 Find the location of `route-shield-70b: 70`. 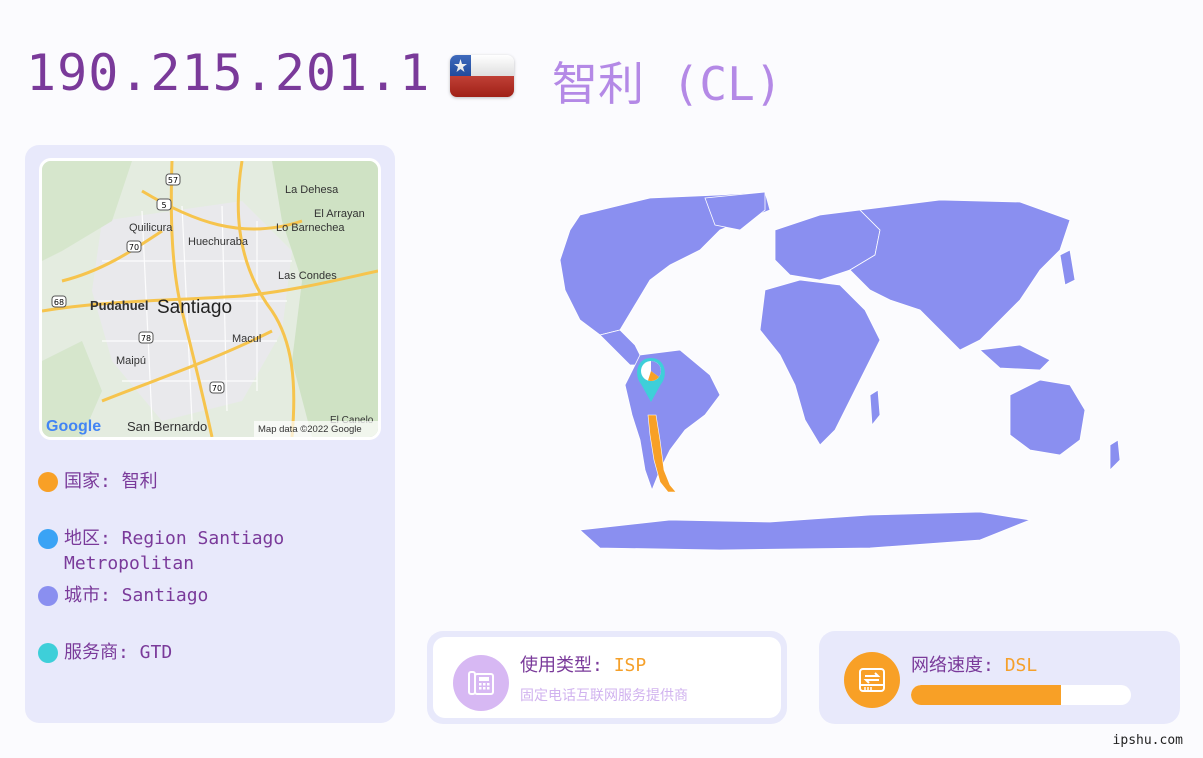

route-shield-70b: 70 is located at coordinates (217, 388).